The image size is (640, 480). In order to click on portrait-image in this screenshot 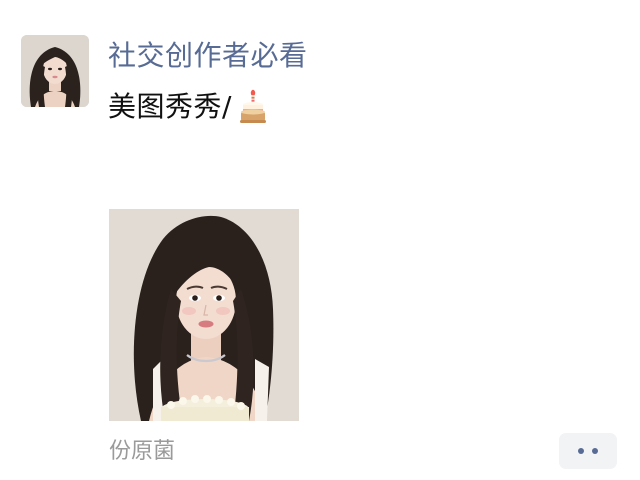, I will do `click(204, 315)`.